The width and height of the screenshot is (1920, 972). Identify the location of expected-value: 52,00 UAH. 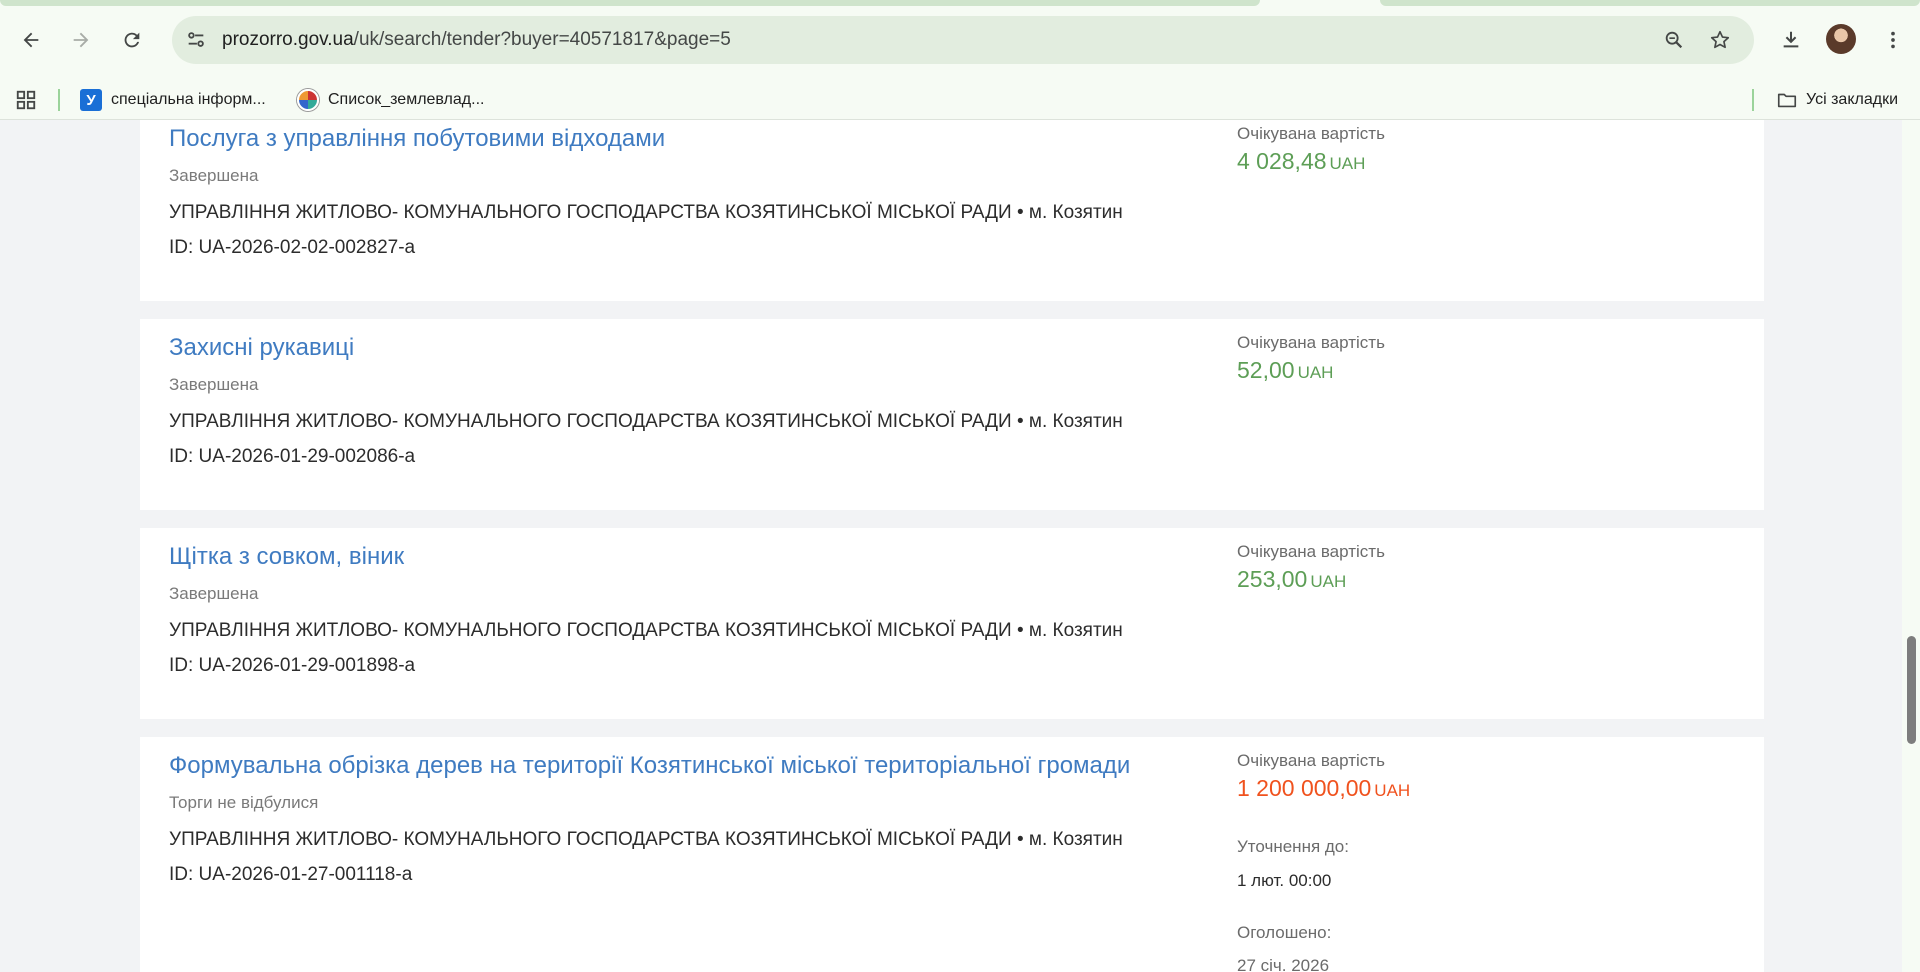
(1285, 370).